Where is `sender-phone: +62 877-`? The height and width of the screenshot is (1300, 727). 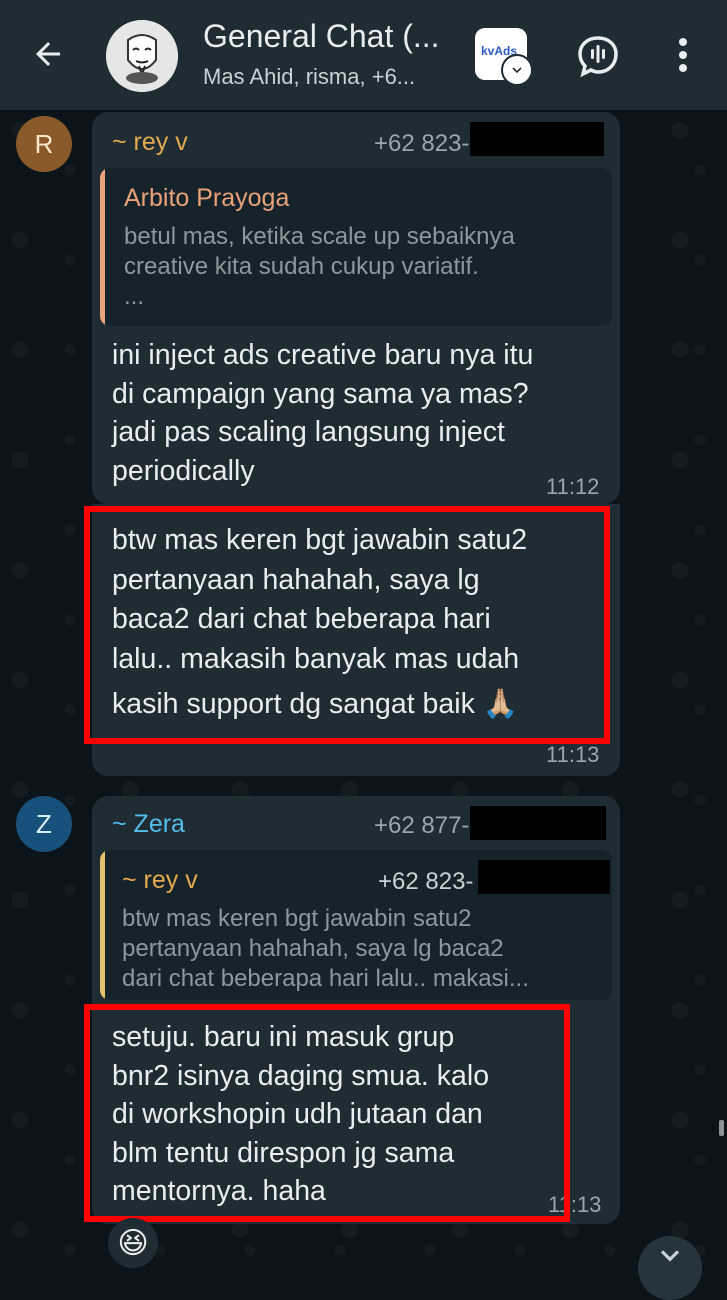 sender-phone: +62 877- is located at coordinates (422, 825).